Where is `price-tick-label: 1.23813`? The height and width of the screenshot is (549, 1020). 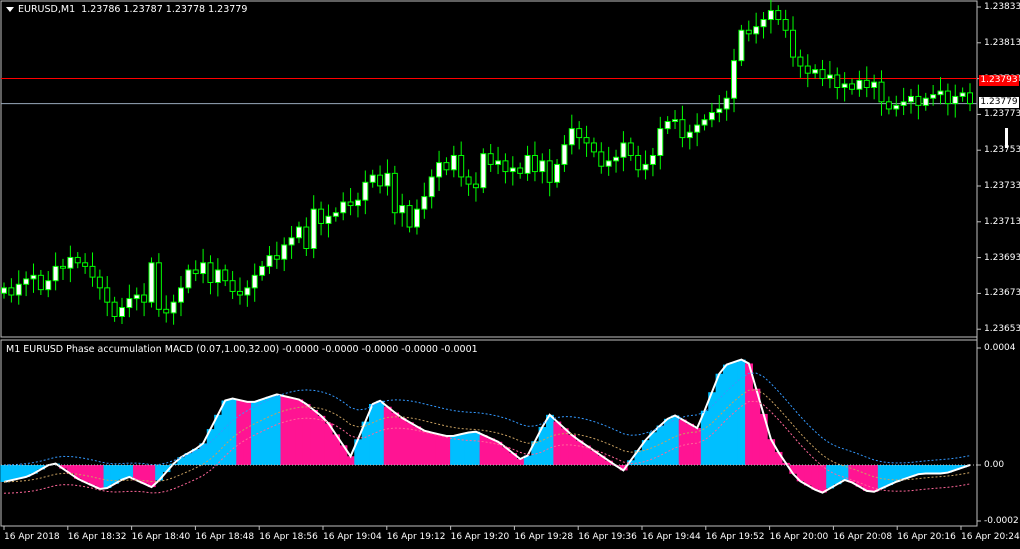 price-tick-label: 1.23813 is located at coordinates (1002, 42).